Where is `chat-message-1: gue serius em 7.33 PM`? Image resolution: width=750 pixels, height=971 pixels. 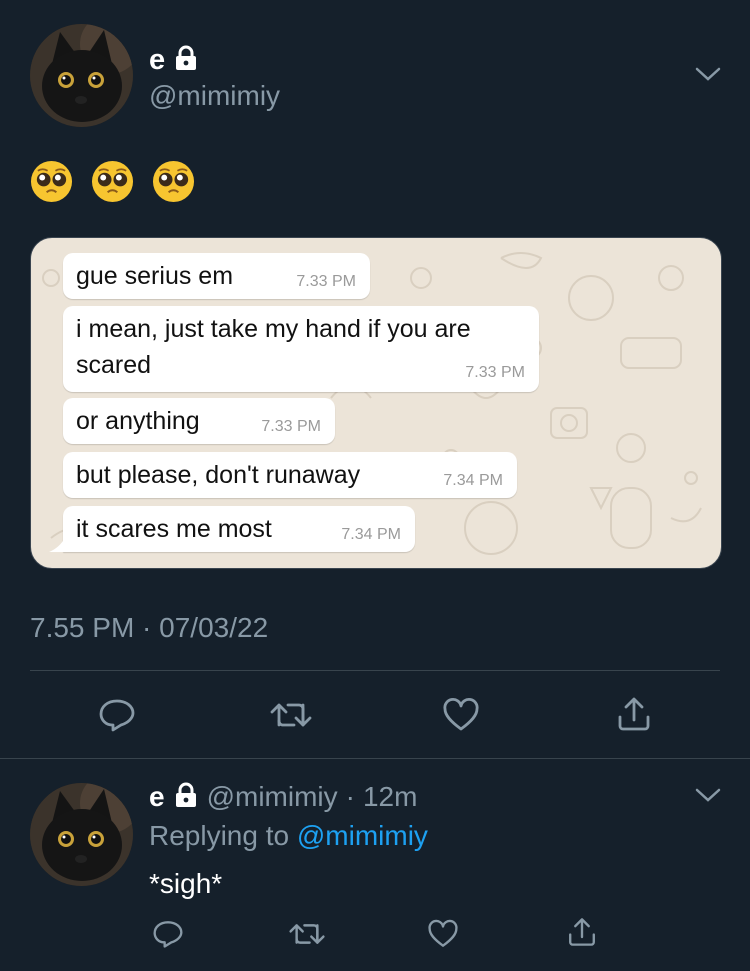 chat-message-1: gue serius em 7.33 PM is located at coordinates (216, 276).